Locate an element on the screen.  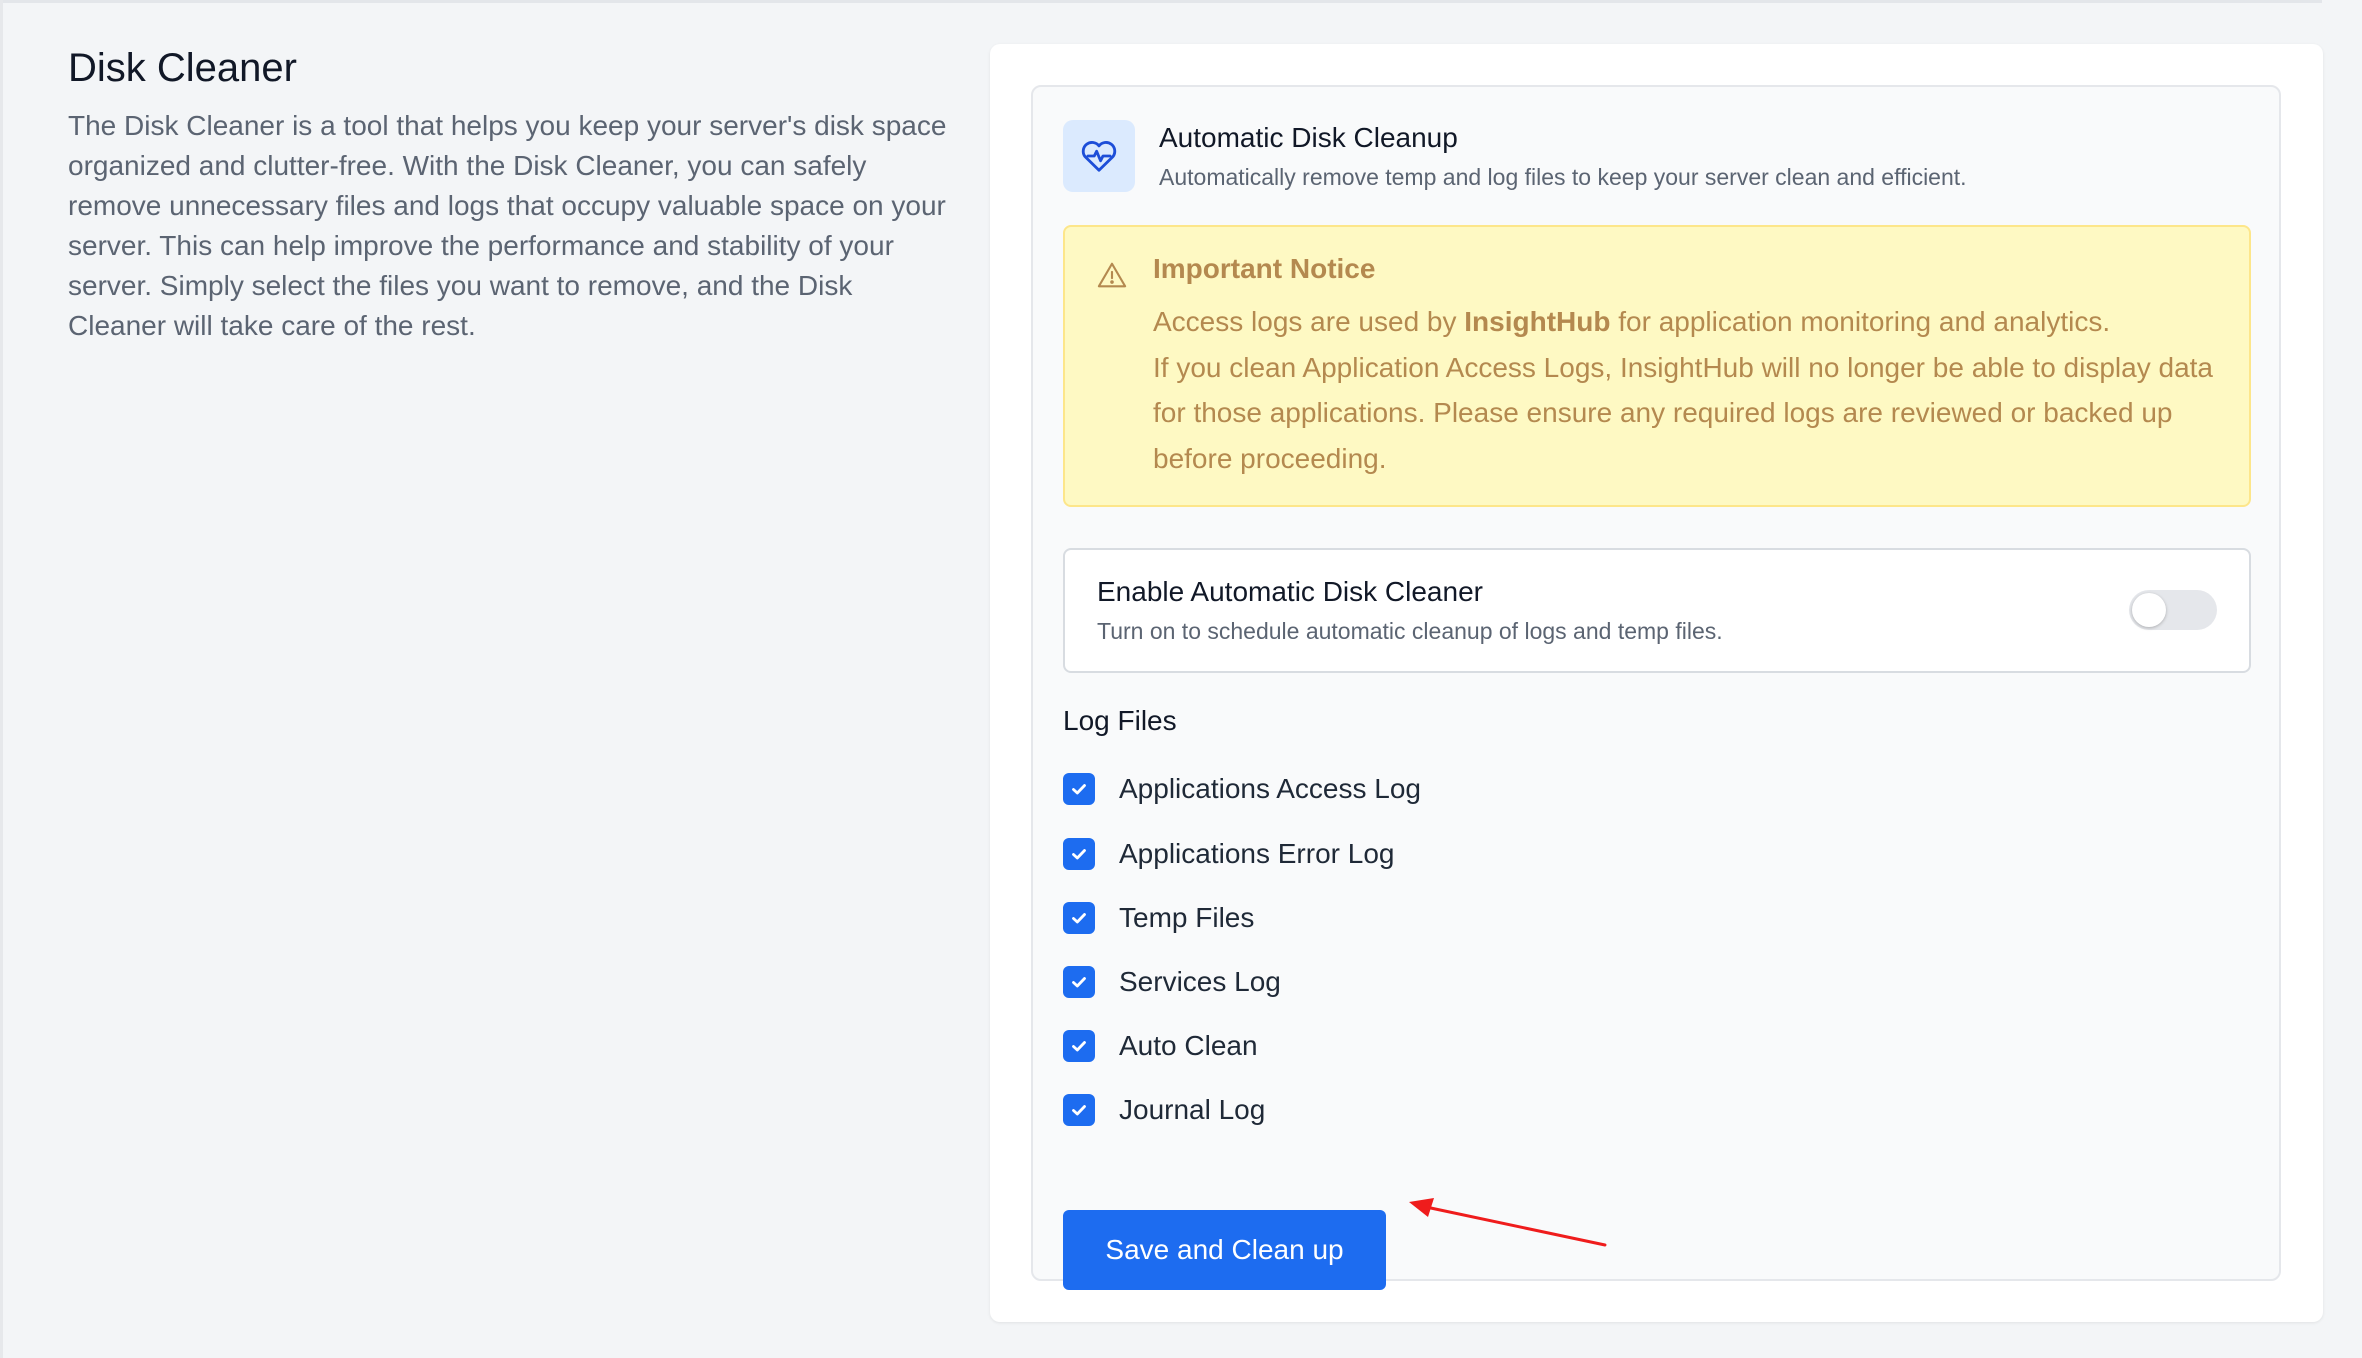
log-item-applications-access-log: Applications Access Log is located at coordinates (1242, 789).